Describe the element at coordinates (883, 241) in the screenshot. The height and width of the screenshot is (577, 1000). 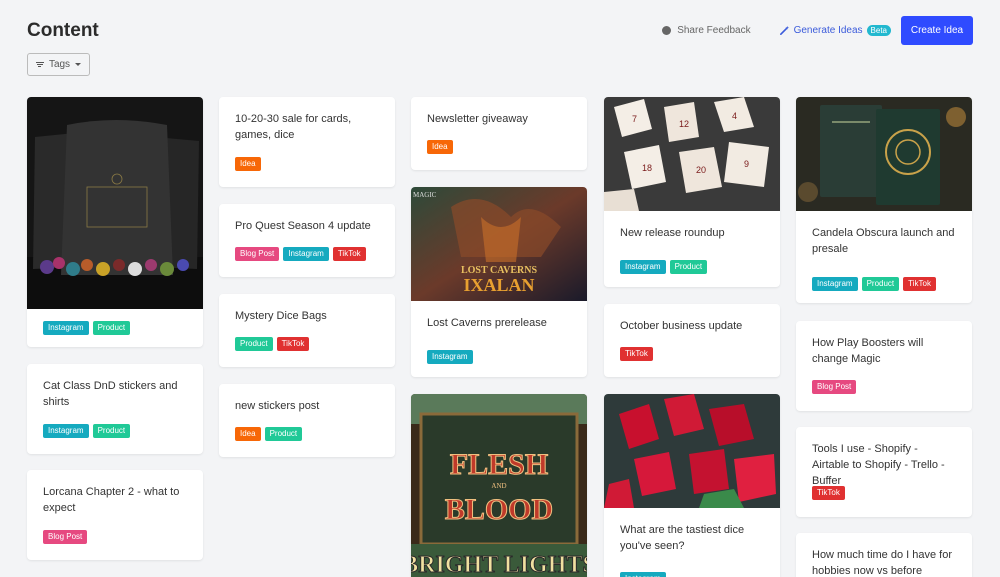
I see `card-title: Candela Obscura launch and presale` at that location.